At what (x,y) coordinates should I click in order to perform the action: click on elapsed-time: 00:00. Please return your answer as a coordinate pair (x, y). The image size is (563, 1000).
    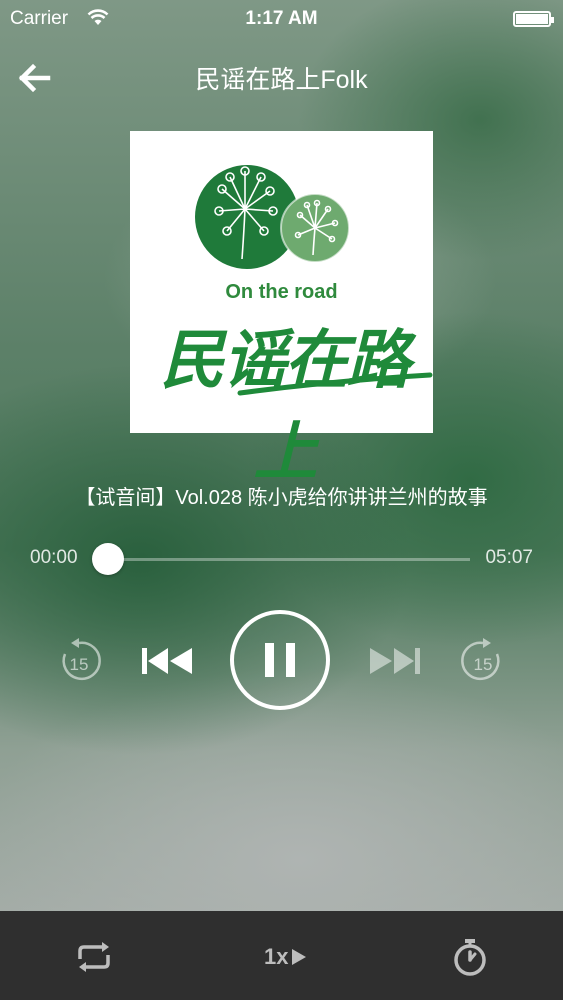
    Looking at the image, I should click on (54, 557).